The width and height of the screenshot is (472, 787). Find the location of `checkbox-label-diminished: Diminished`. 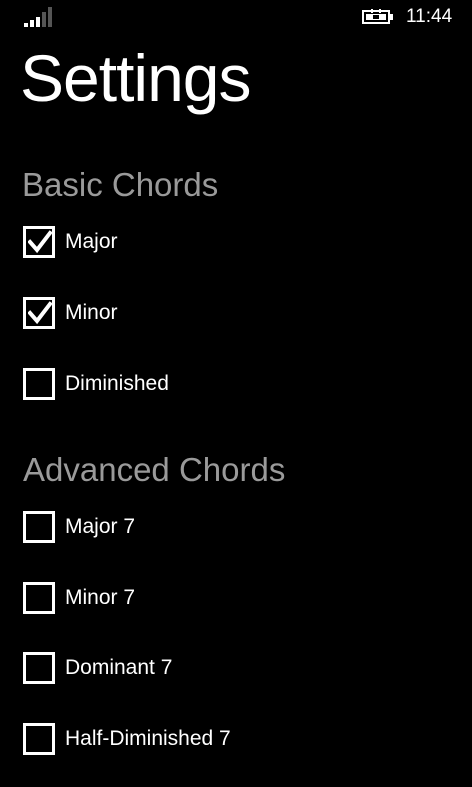

checkbox-label-diminished: Diminished is located at coordinates (117, 383).